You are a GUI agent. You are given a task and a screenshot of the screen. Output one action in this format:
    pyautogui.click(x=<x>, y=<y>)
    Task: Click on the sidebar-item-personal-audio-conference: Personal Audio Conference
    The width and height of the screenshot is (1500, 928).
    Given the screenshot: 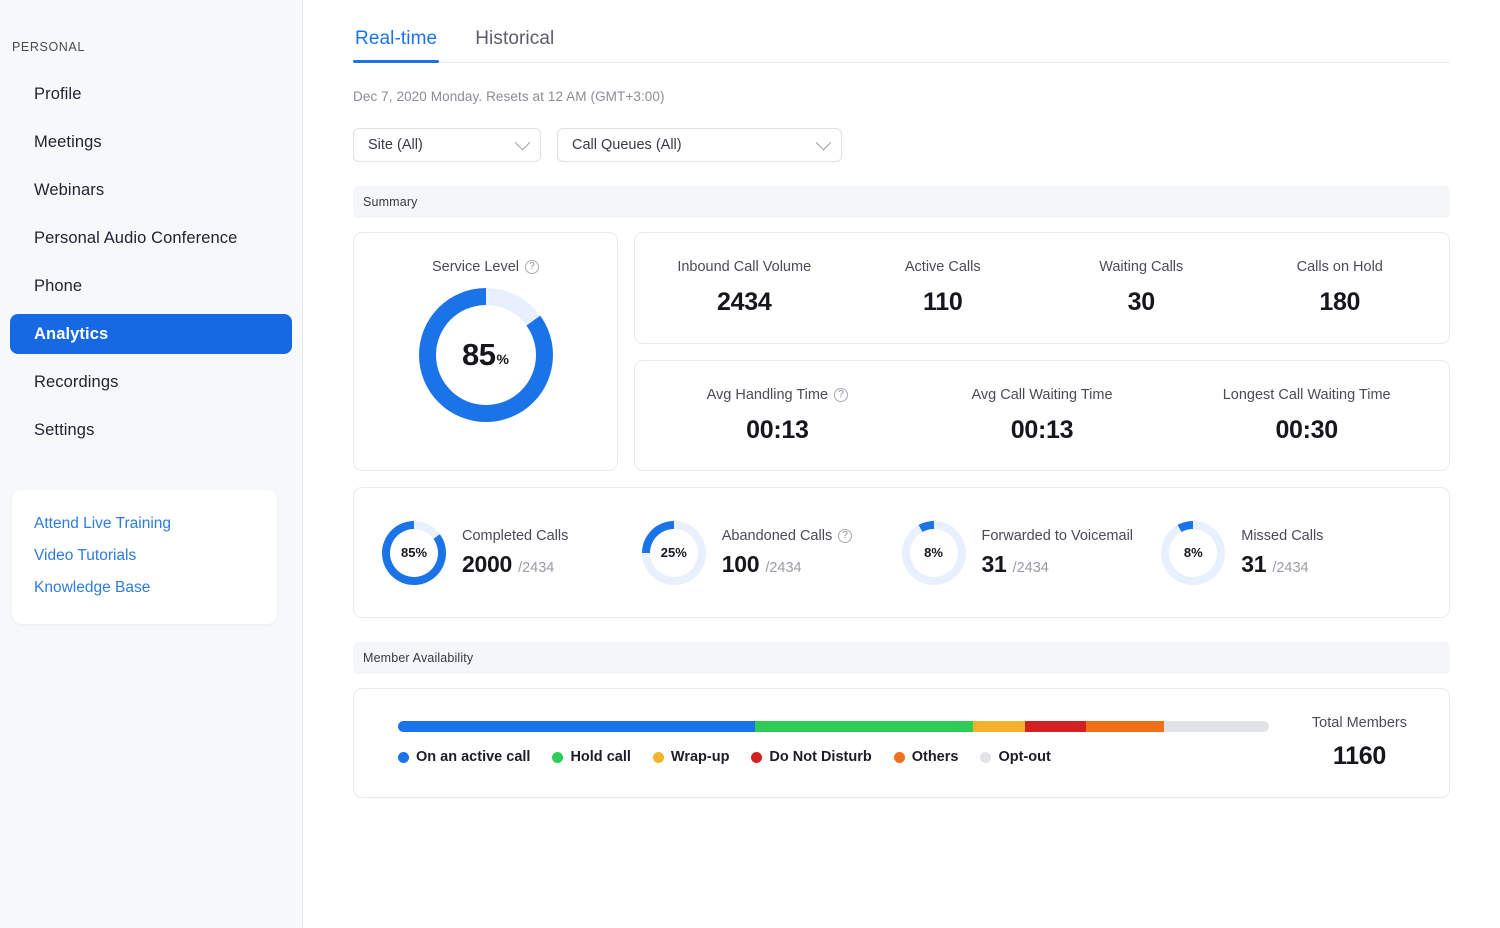 What is the action you would take?
    pyautogui.click(x=151, y=238)
    